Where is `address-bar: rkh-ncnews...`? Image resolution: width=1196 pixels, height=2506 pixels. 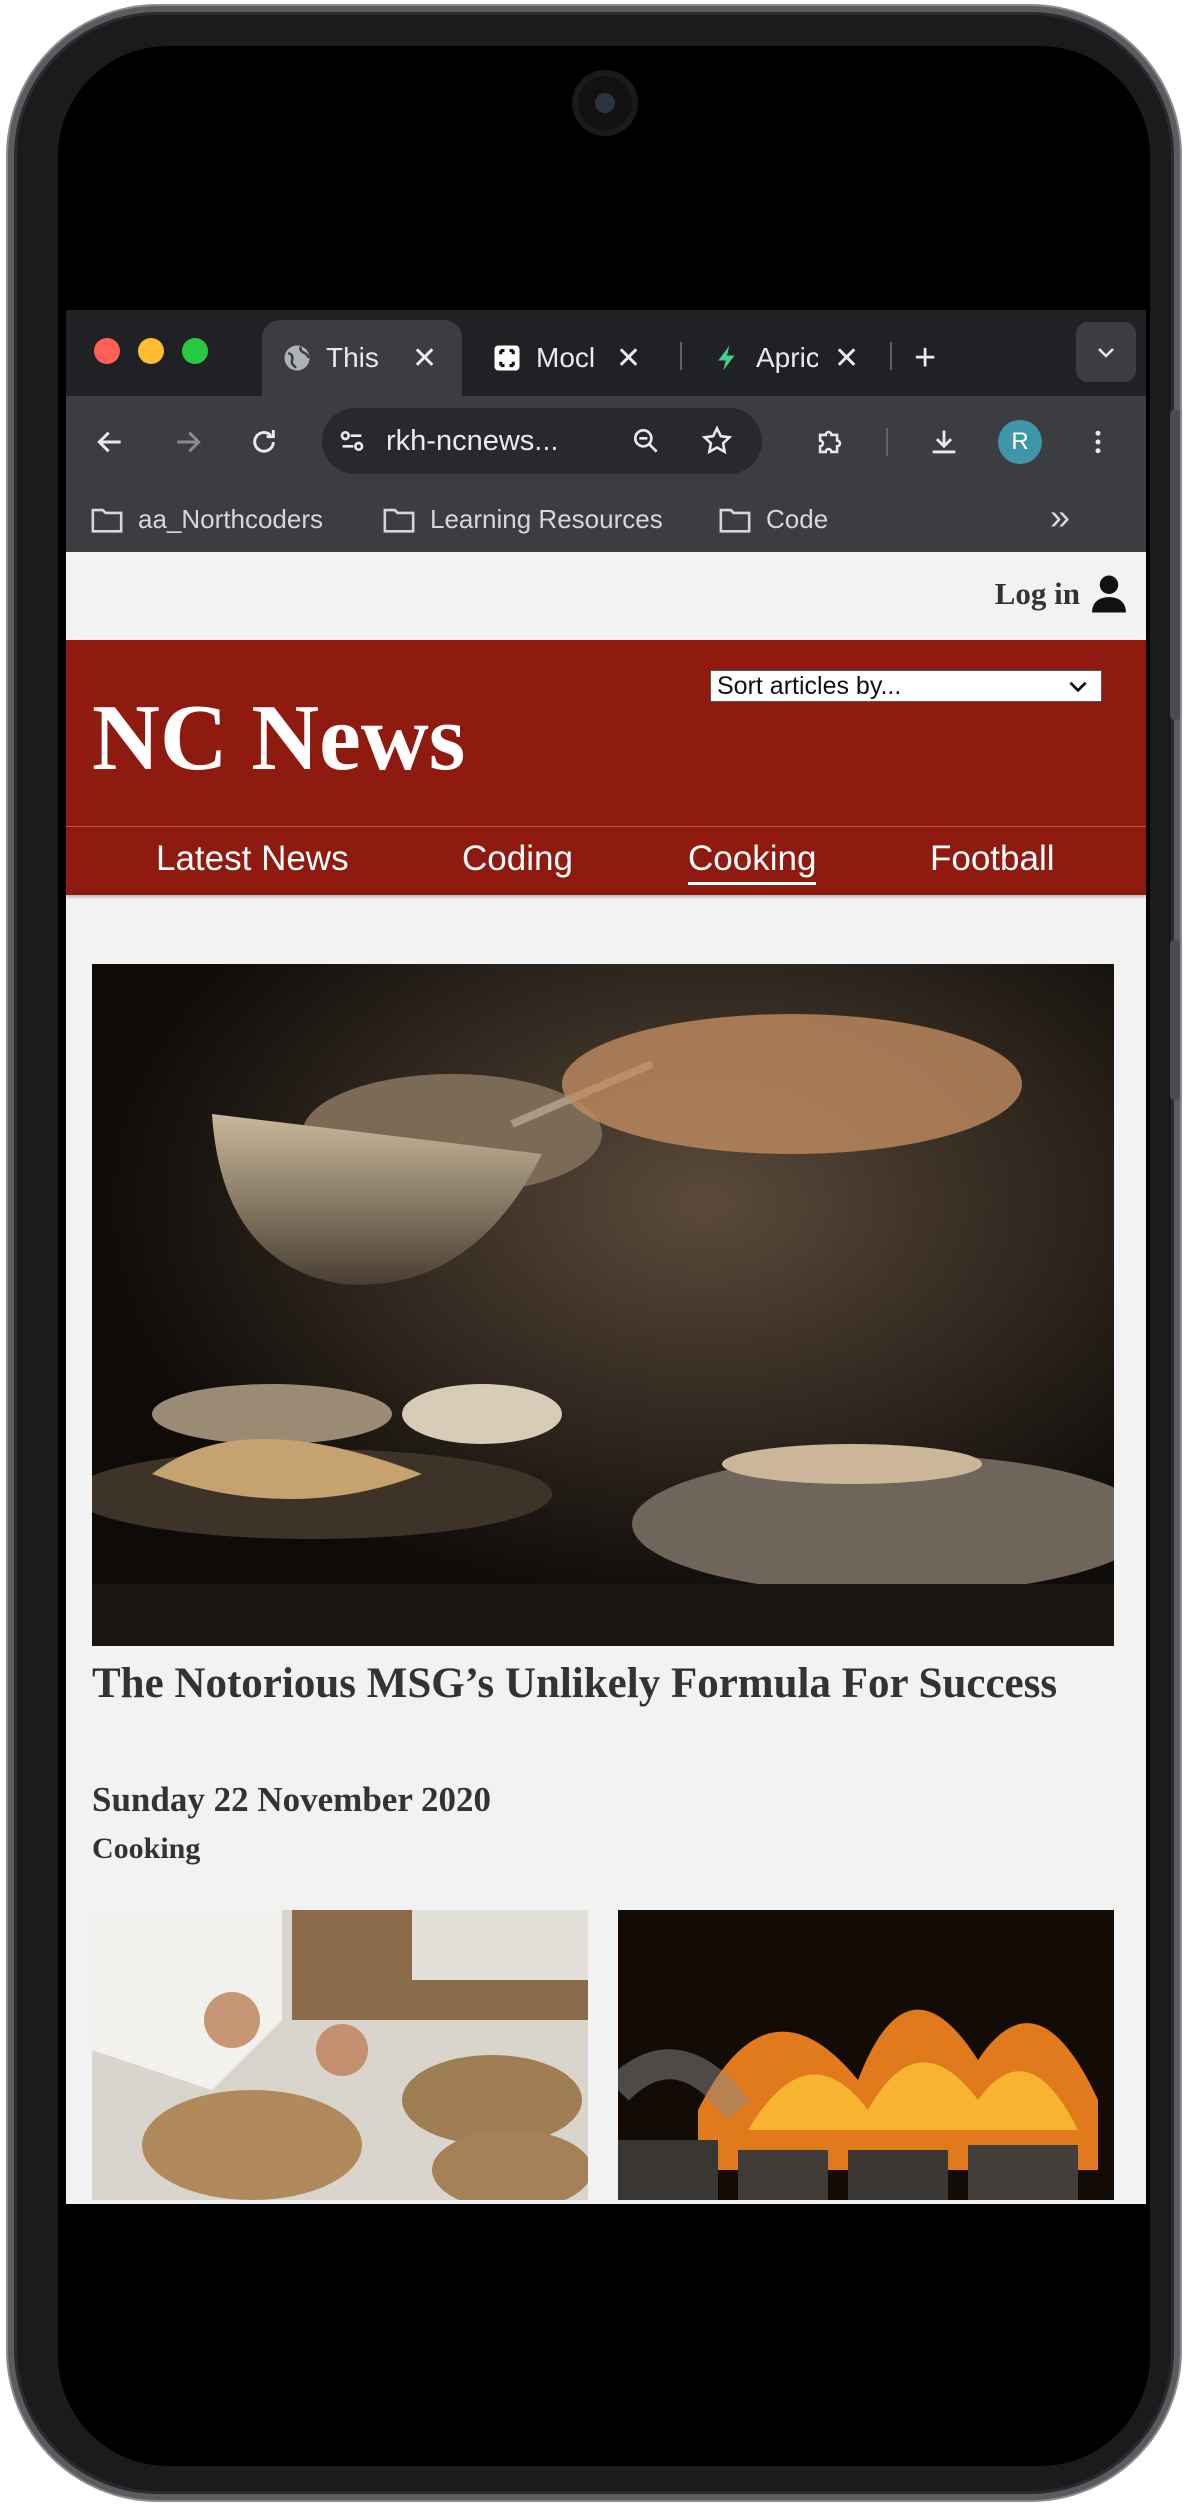
address-bar: rkh-ncnews... is located at coordinates (542, 441).